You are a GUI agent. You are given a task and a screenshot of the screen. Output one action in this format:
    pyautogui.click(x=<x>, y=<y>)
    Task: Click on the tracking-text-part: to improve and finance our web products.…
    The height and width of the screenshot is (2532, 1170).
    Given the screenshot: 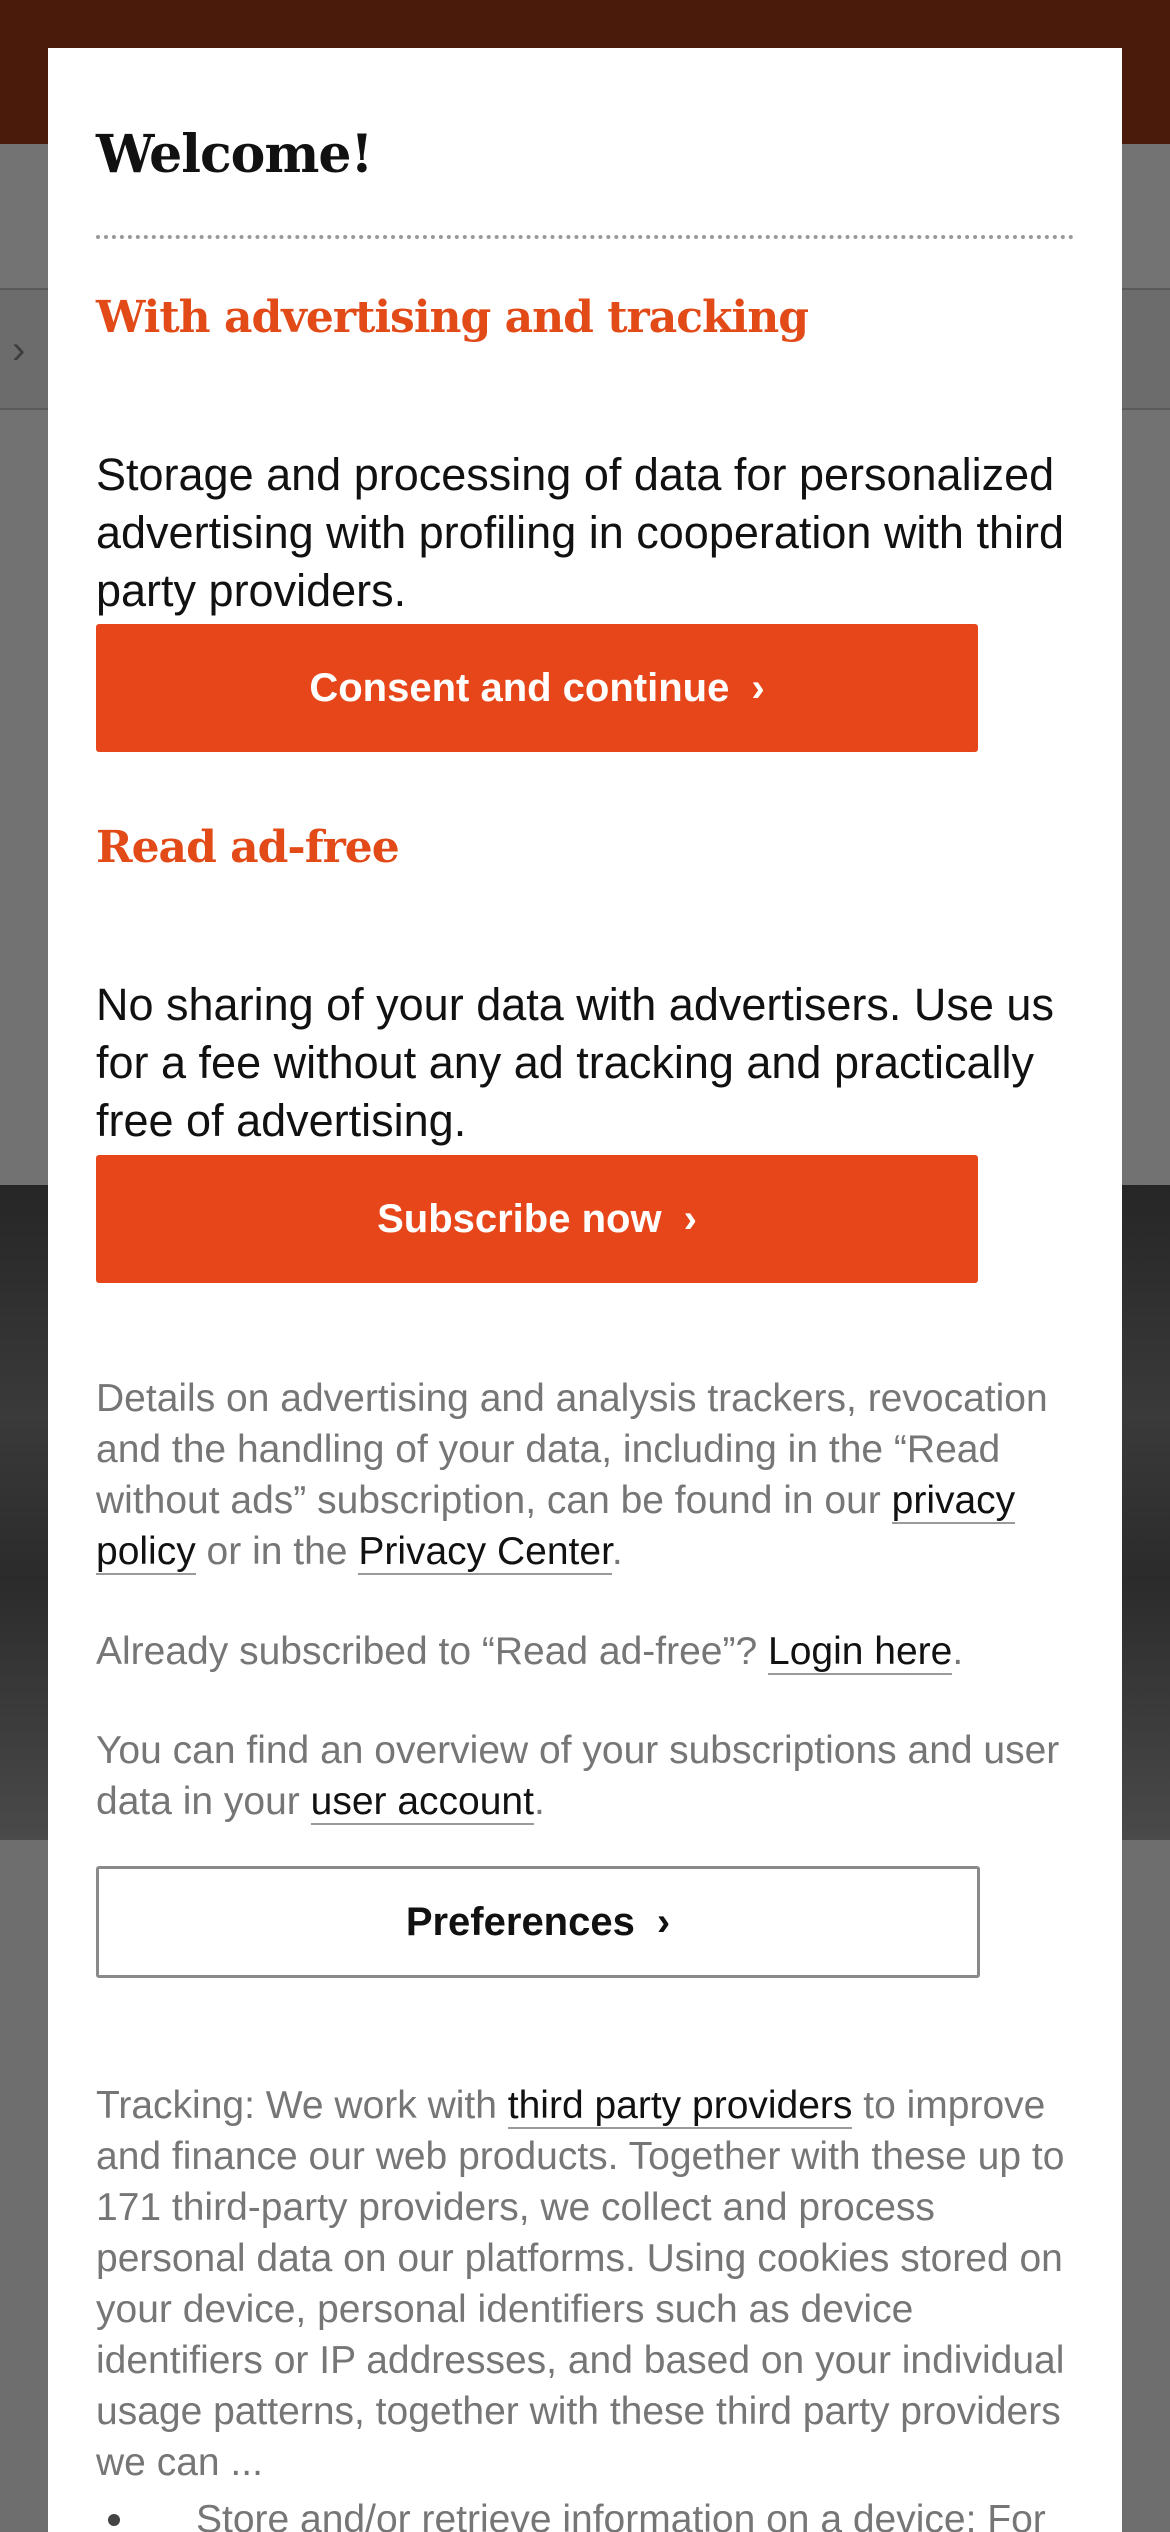 What is the action you would take?
    pyautogui.click(x=580, y=2284)
    